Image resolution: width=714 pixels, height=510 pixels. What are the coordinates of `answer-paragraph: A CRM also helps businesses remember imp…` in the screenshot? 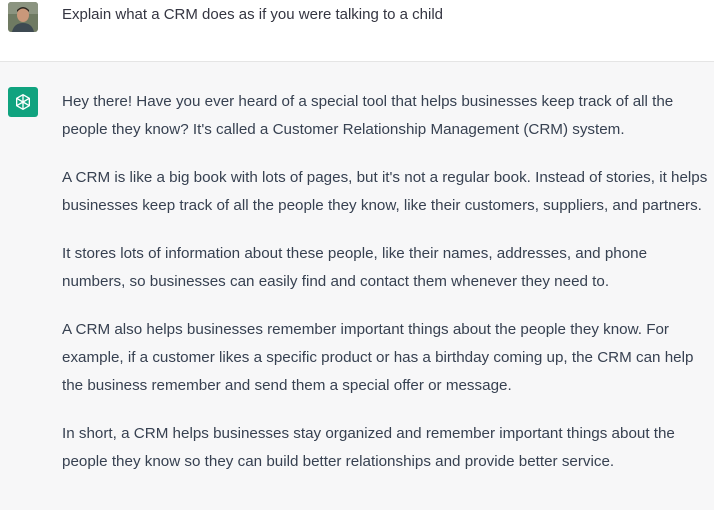 It's located at (378, 357).